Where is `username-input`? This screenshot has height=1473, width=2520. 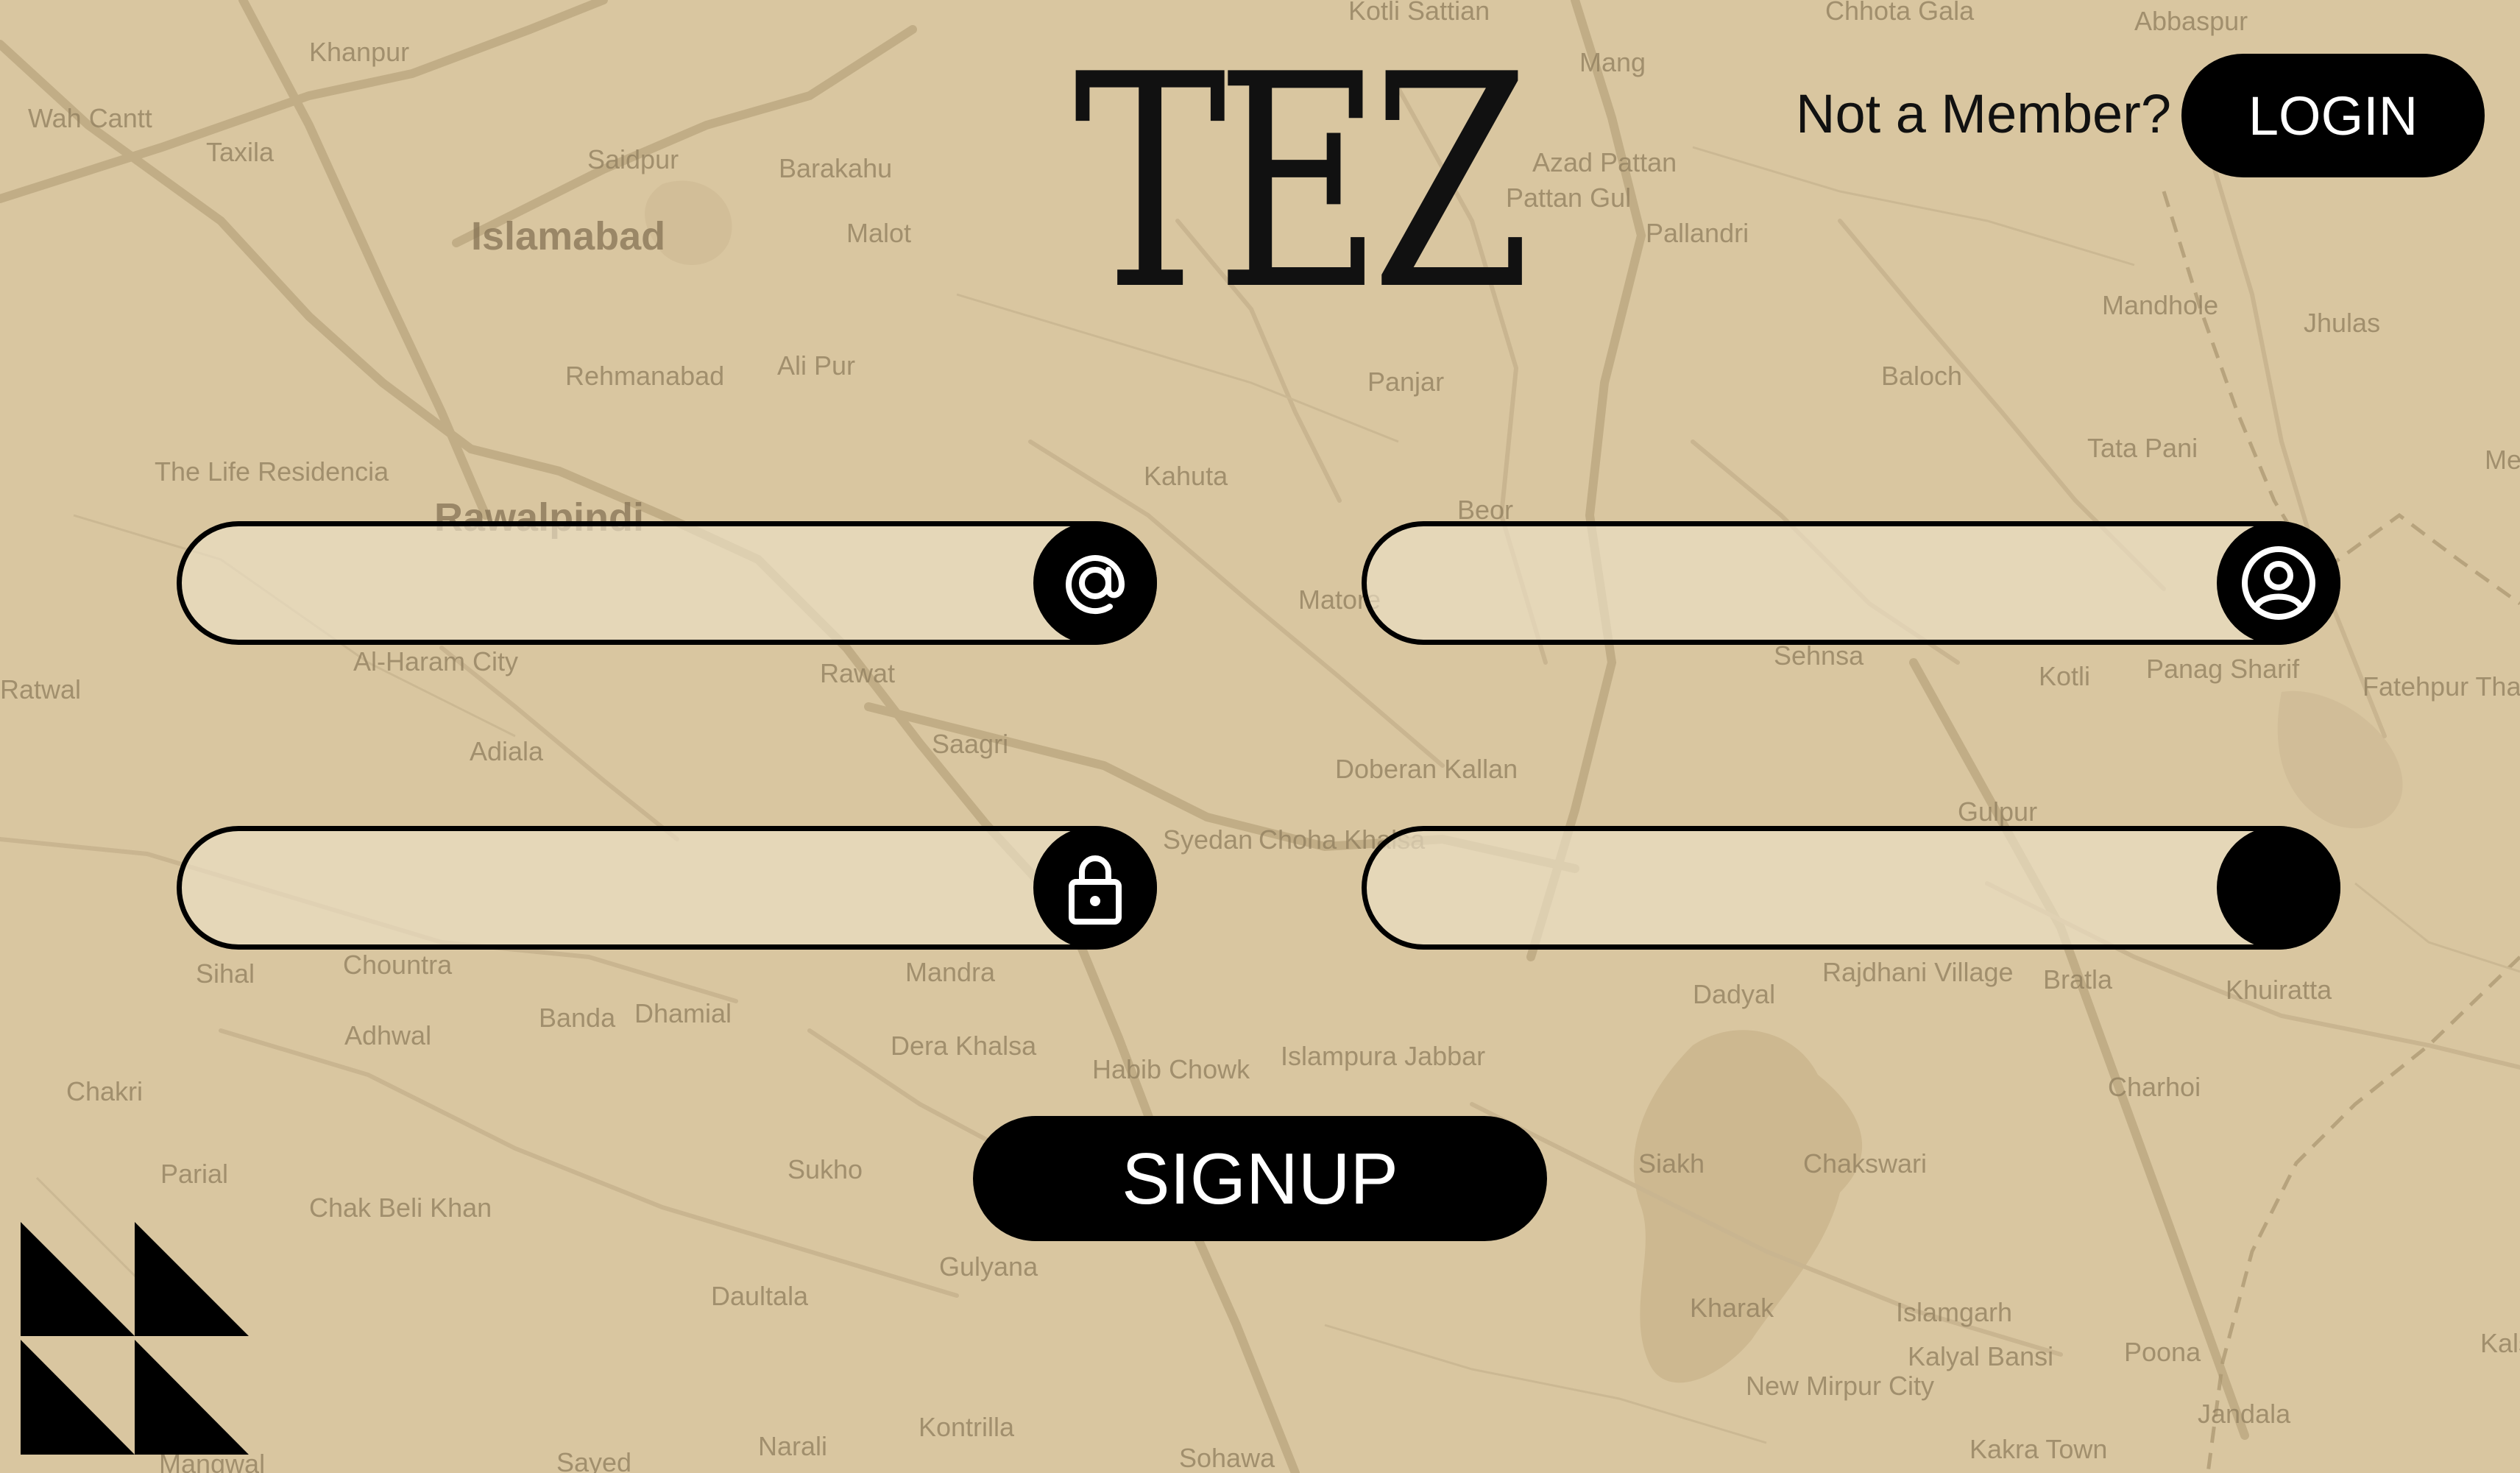
username-input is located at coordinates (1801, 583).